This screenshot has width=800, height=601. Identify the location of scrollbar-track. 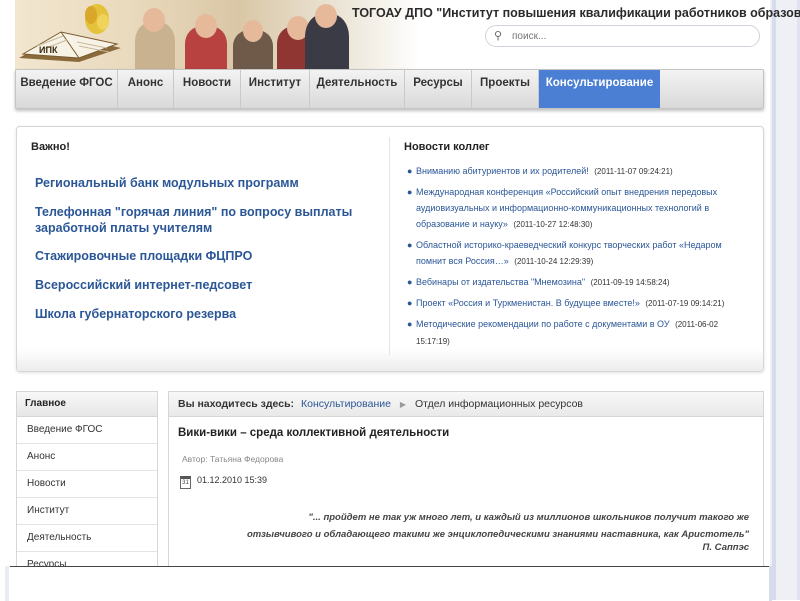
(785, 300).